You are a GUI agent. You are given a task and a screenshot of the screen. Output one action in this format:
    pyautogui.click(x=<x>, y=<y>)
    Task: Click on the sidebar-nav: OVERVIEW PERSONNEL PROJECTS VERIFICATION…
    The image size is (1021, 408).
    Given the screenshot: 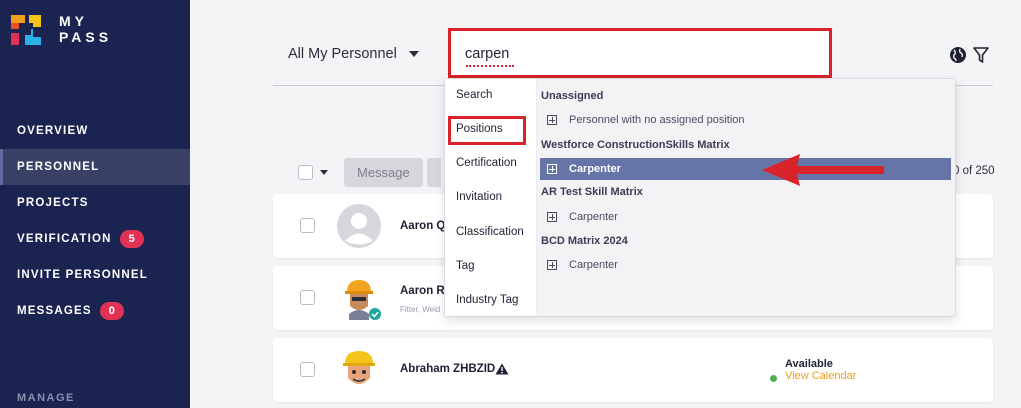 What is the action you would take?
    pyautogui.click(x=95, y=221)
    